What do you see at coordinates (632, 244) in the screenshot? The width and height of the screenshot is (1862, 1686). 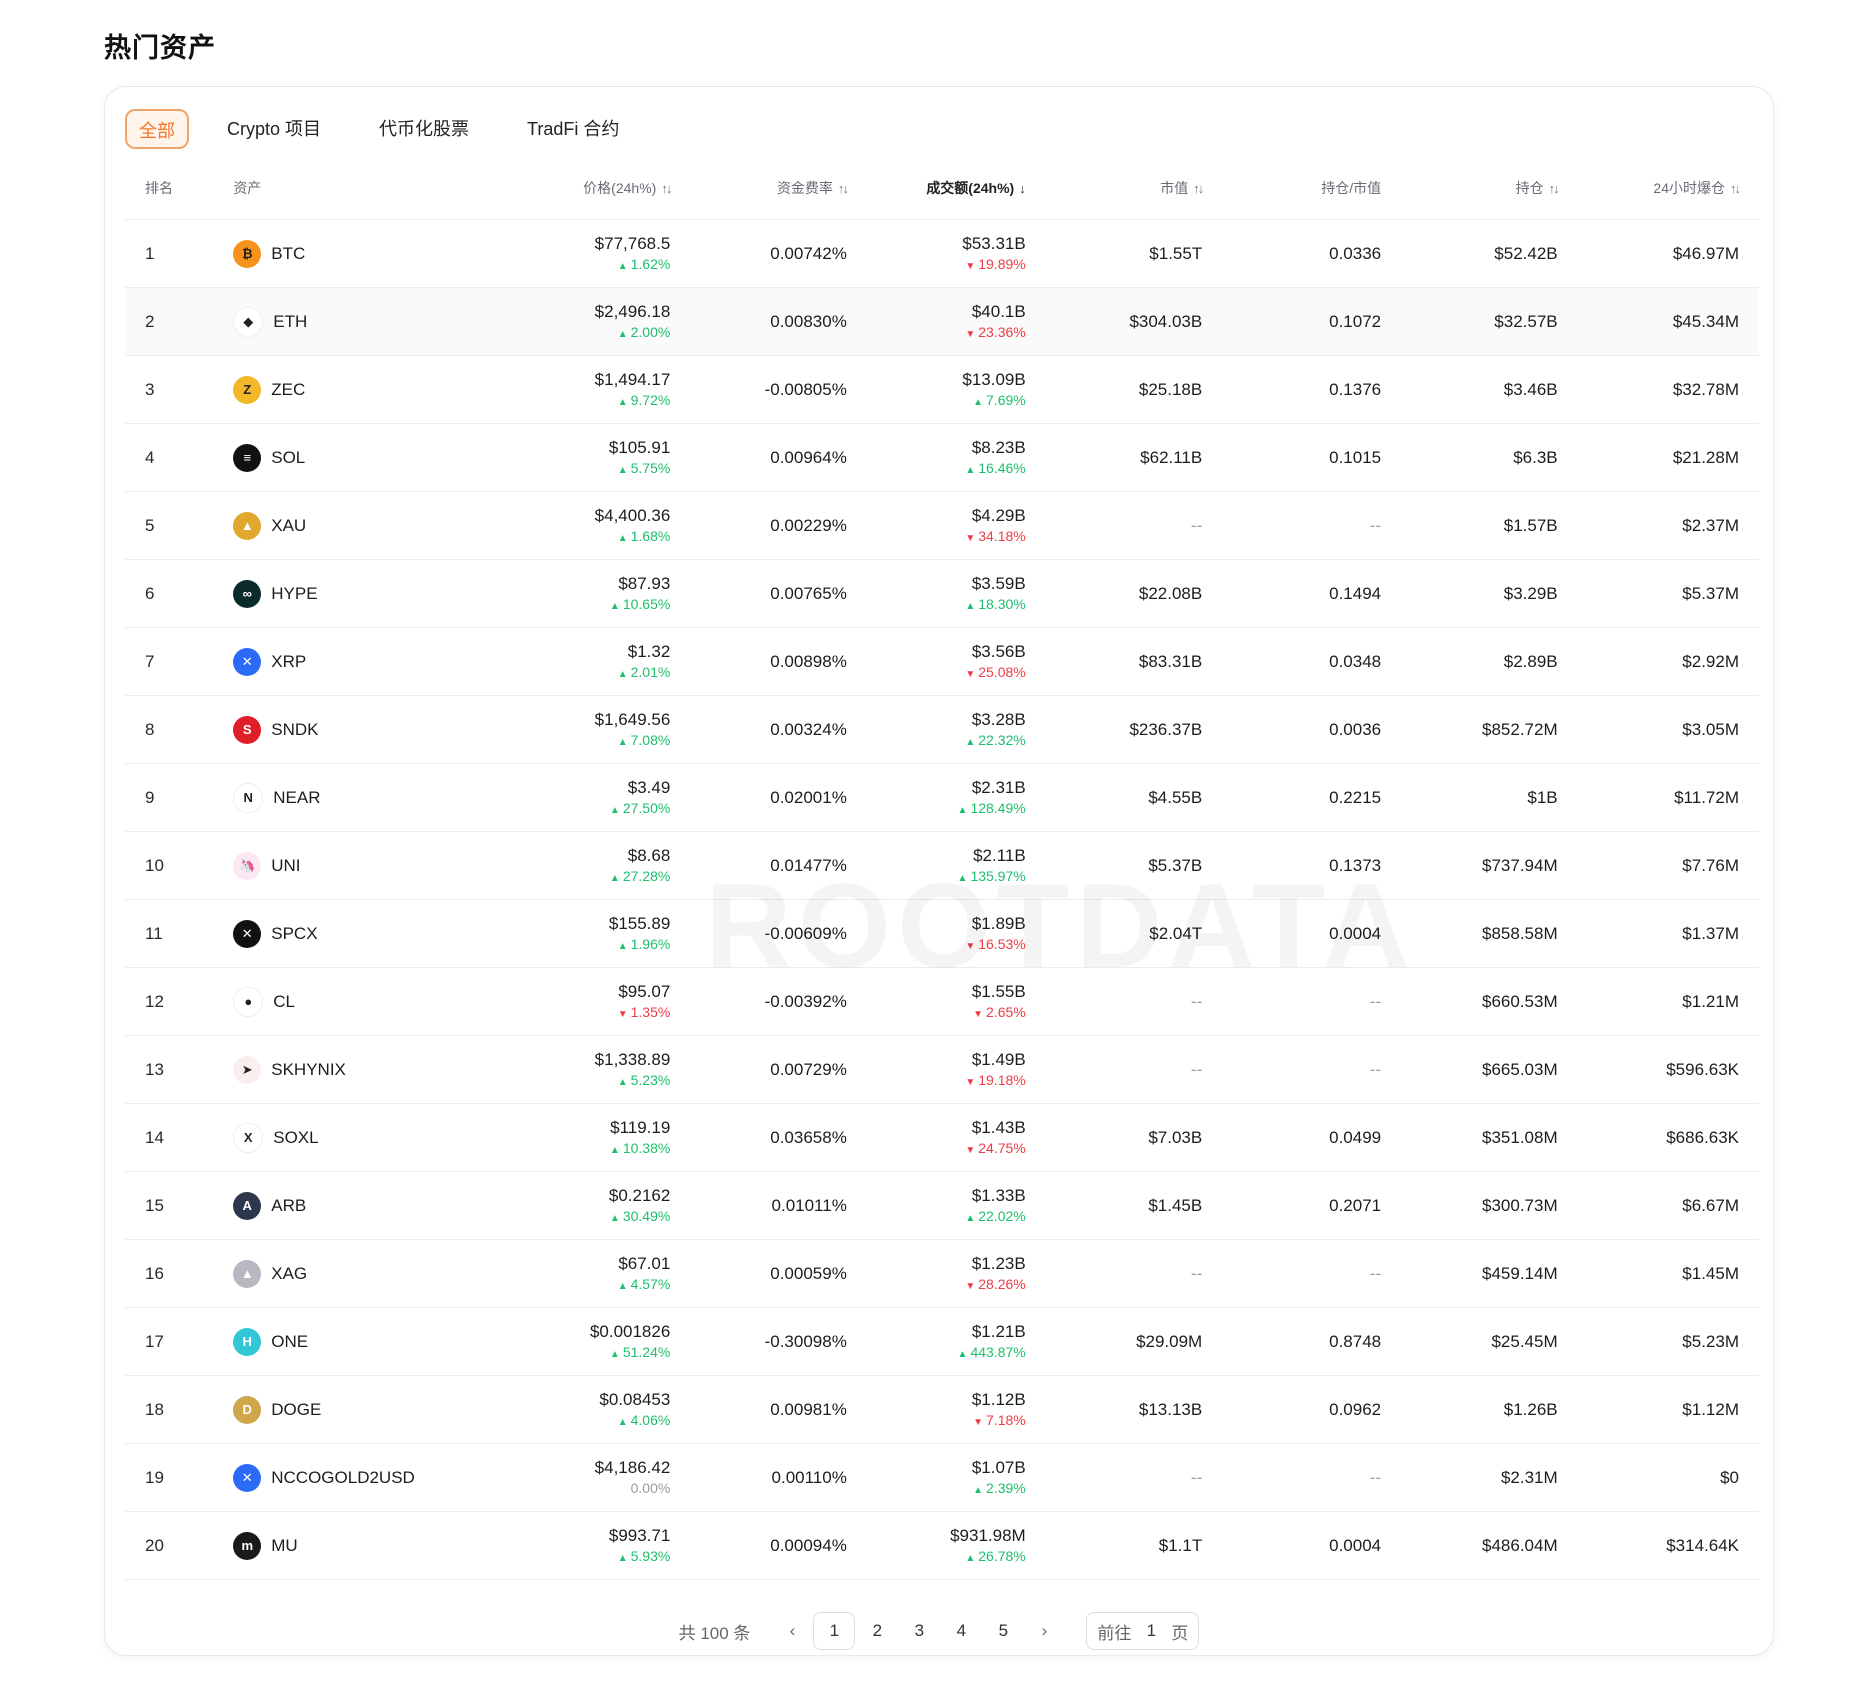 I see `price-value: $77,768.5` at bounding box center [632, 244].